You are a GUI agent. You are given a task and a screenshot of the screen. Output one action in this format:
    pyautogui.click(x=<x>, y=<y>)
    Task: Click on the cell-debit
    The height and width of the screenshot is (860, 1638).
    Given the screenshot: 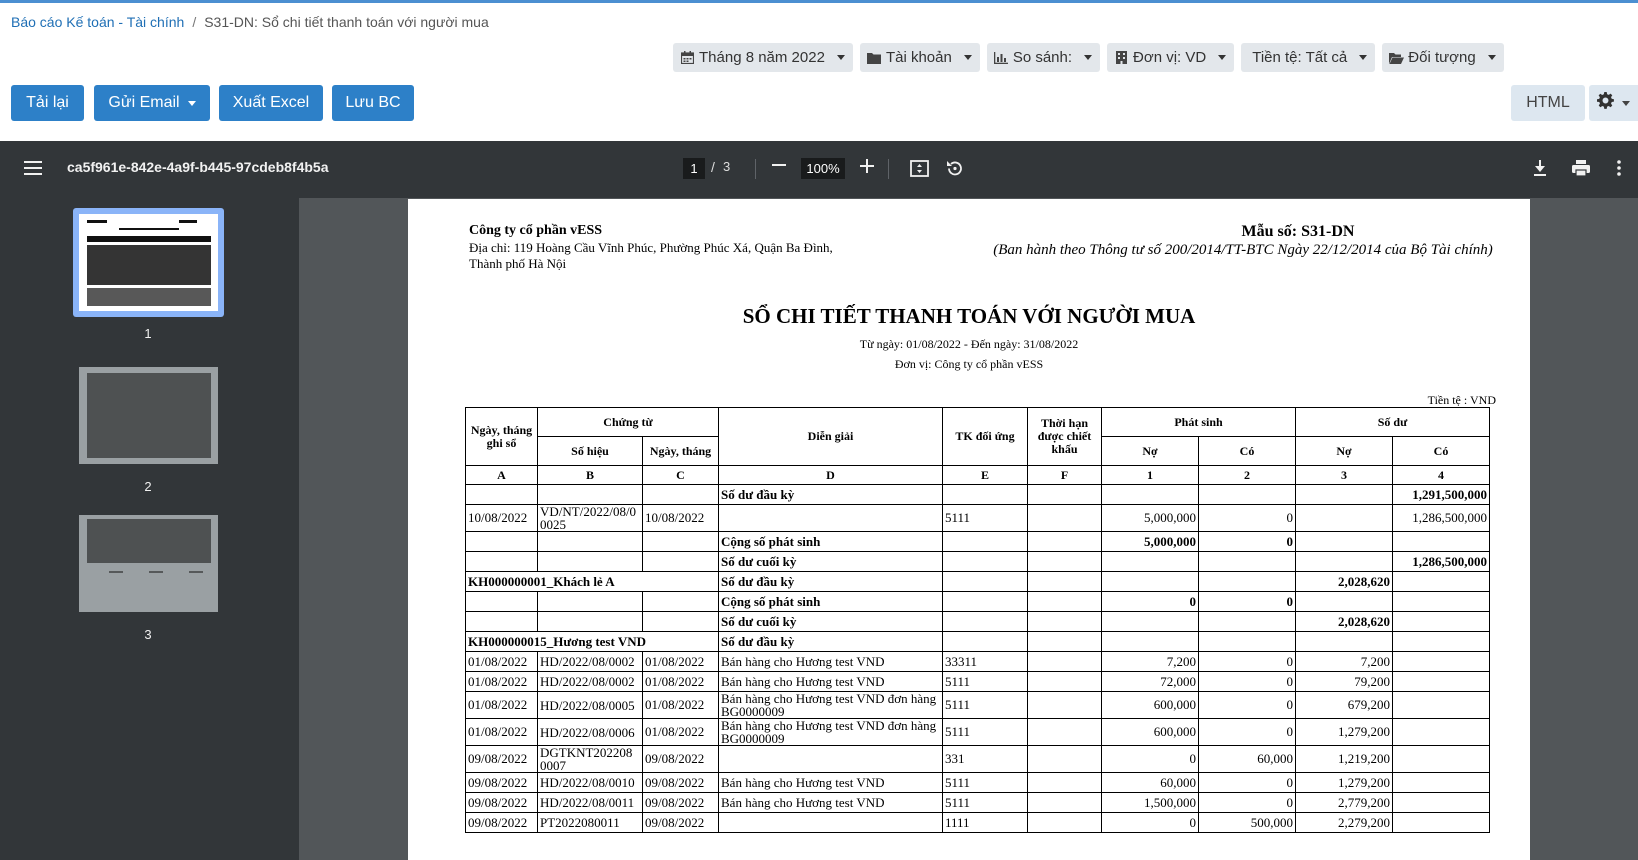 What is the action you would take?
    pyautogui.click(x=1150, y=581)
    